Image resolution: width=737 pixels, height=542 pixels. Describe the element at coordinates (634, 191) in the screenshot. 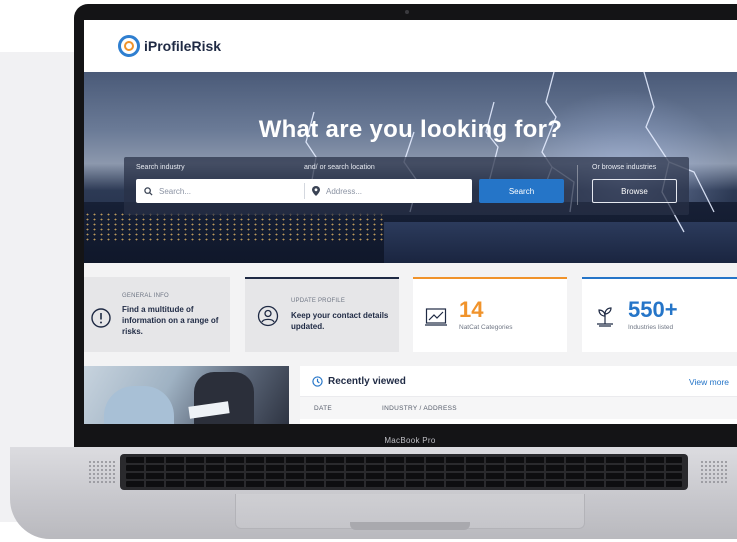

I see `browse-button: Browse` at that location.